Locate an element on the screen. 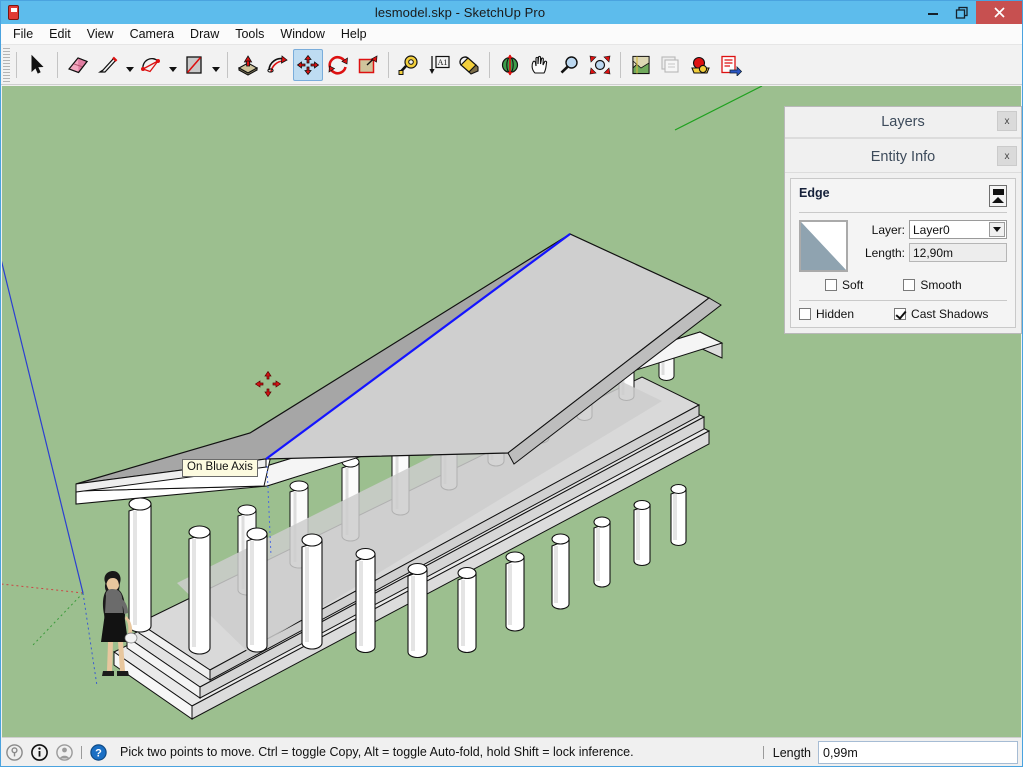 This screenshot has height=767, width=1023. help-icon: ? is located at coordinates (98, 752).